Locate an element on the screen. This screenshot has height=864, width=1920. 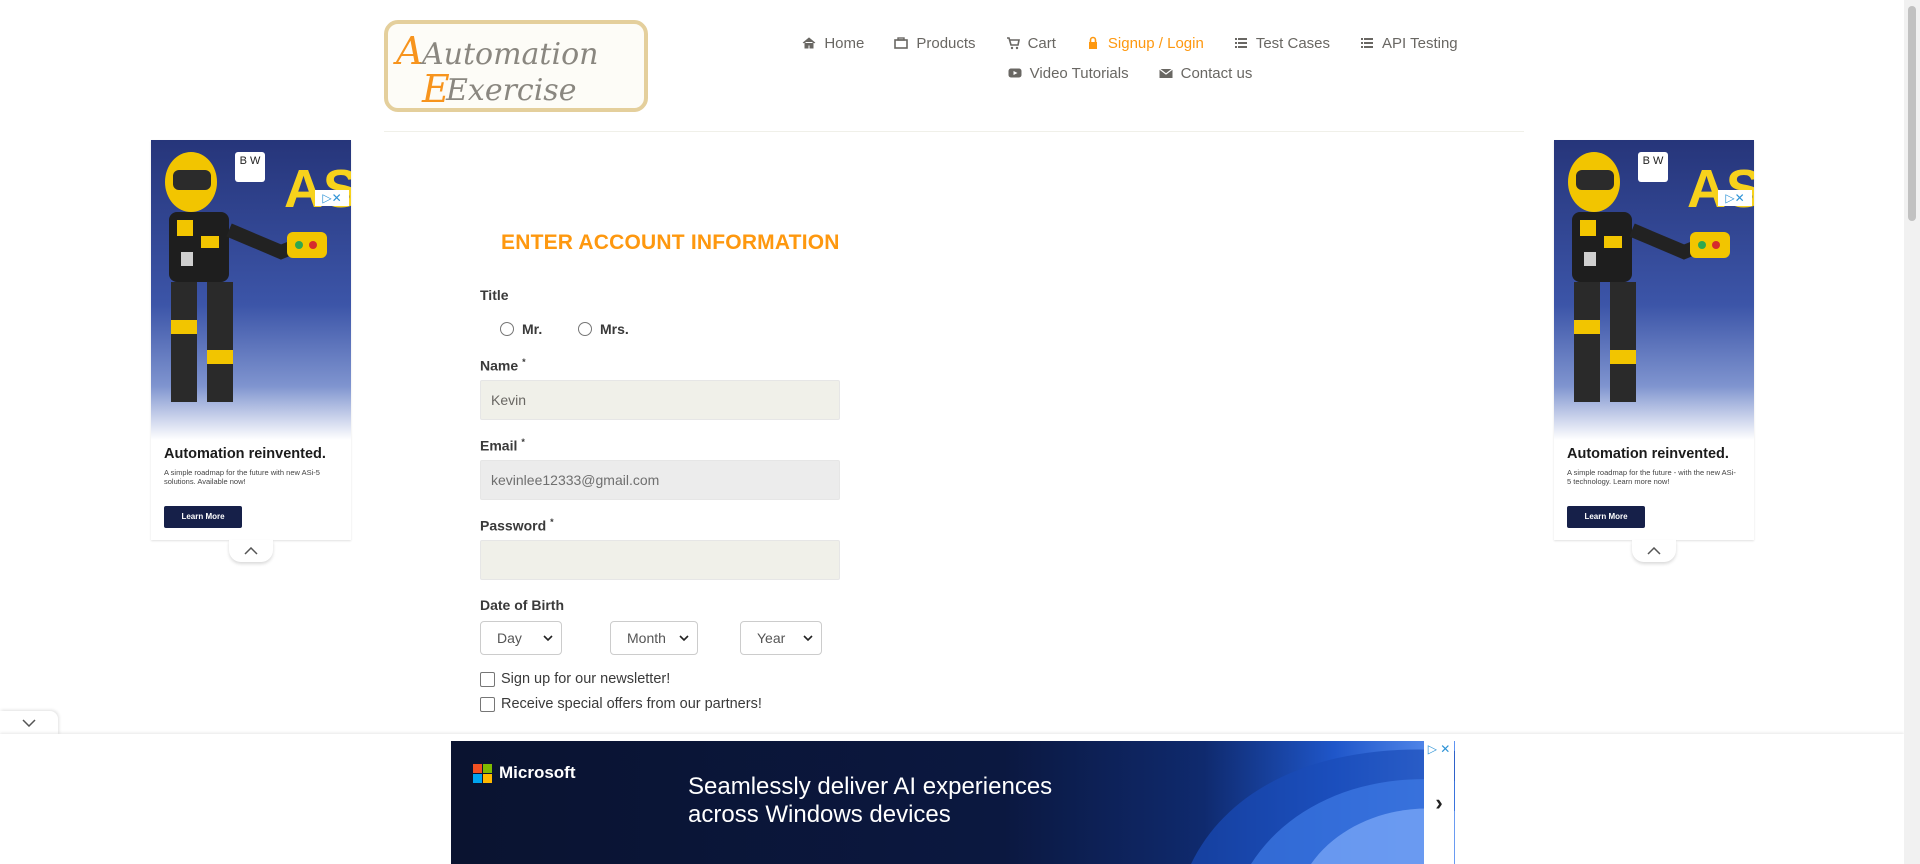
dob-year-select: Year is located at coordinates (781, 638).